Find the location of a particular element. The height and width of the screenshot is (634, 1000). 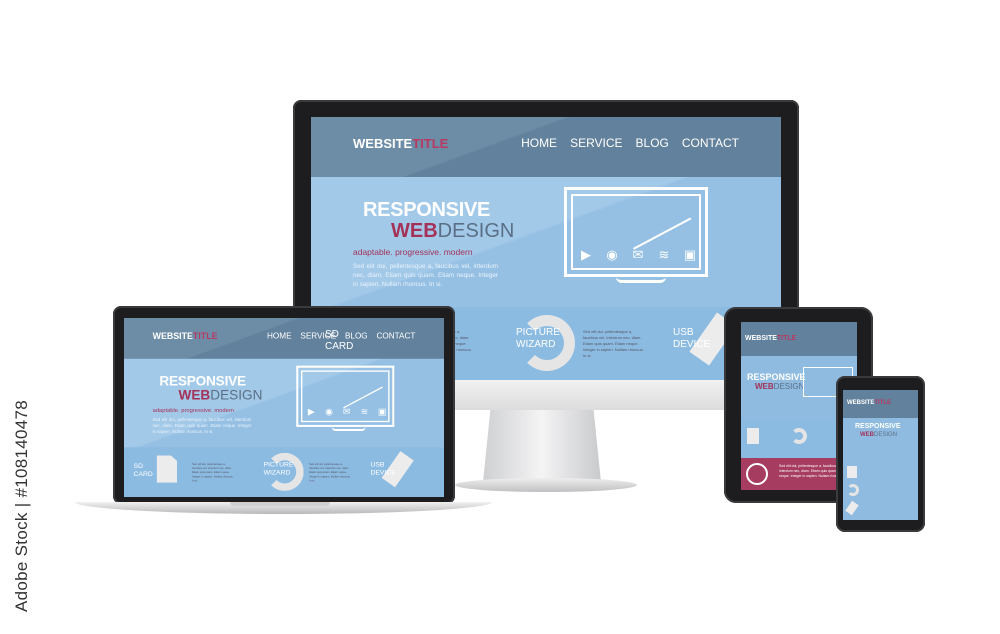

laptop-notch is located at coordinates (280, 504).